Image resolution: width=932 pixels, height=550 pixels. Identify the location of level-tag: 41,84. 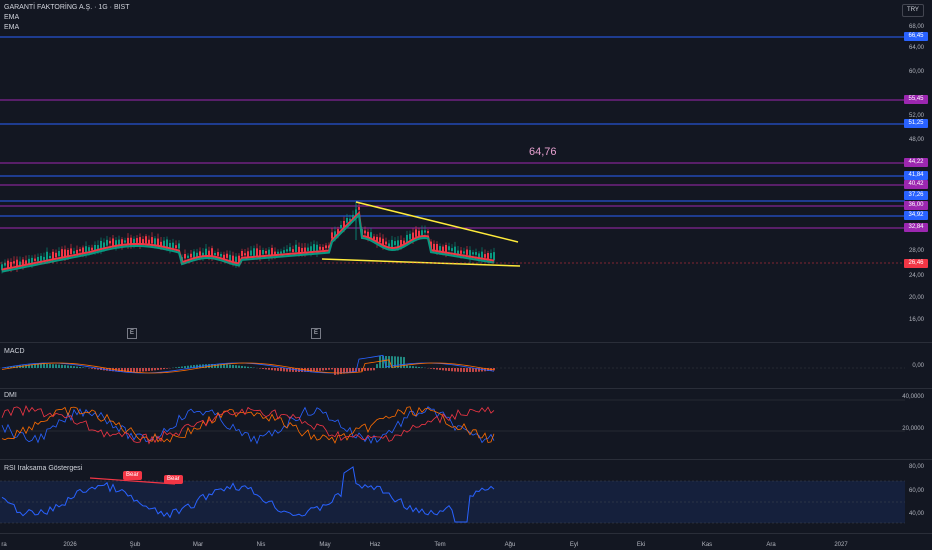
(916, 175).